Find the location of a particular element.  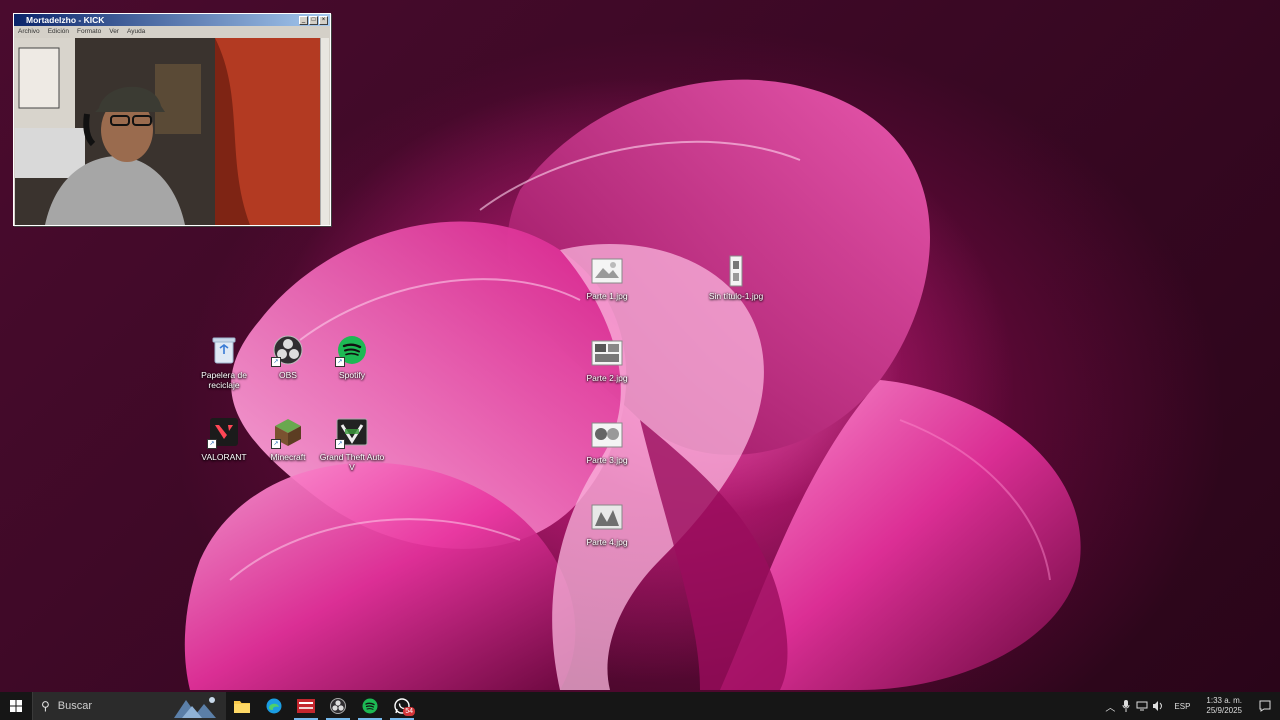

desktop-icon-label: Grand Theft Auto V is located at coordinates (352, 462).